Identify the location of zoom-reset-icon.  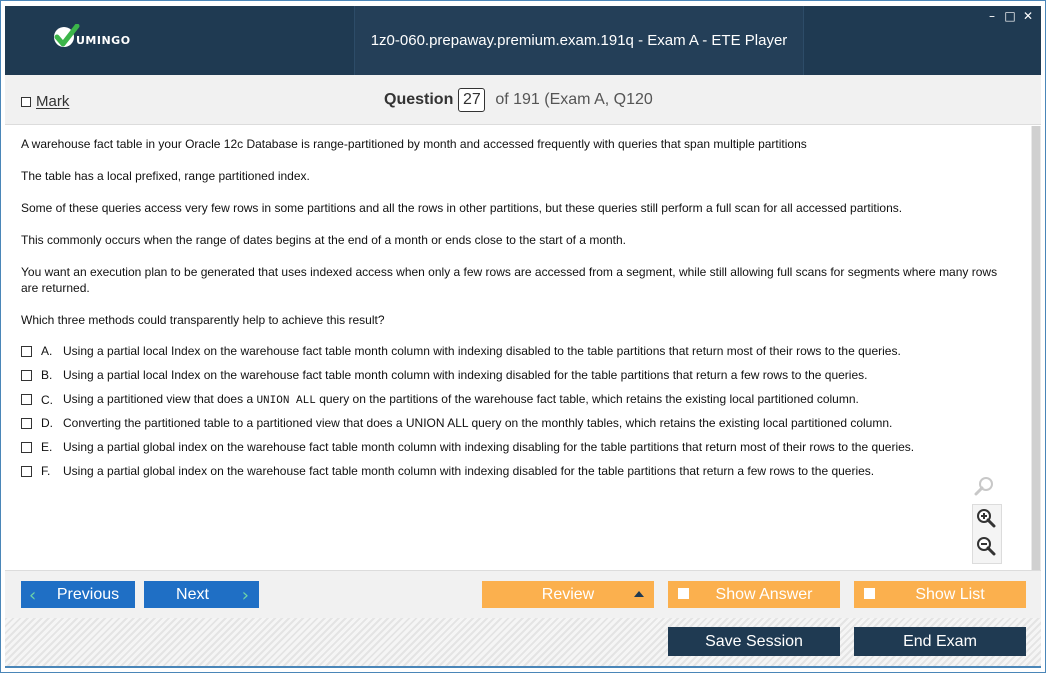
(984, 486).